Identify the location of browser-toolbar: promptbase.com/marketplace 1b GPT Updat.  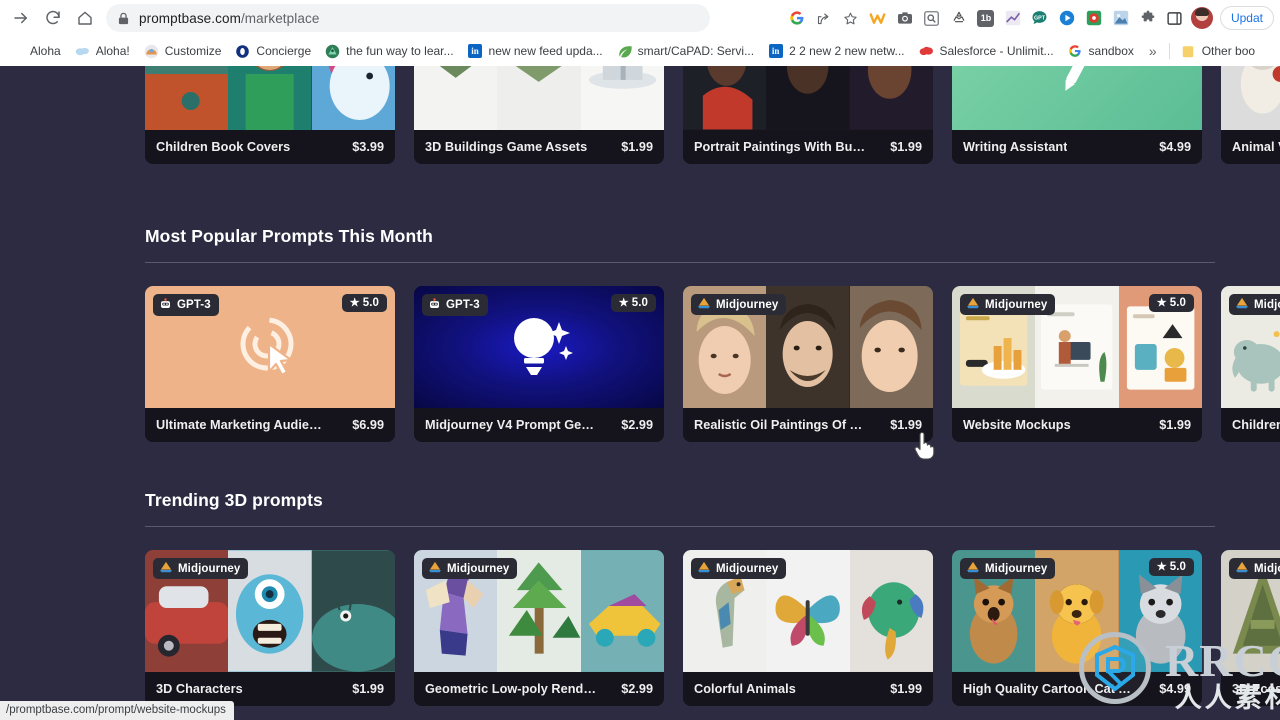
(640, 18).